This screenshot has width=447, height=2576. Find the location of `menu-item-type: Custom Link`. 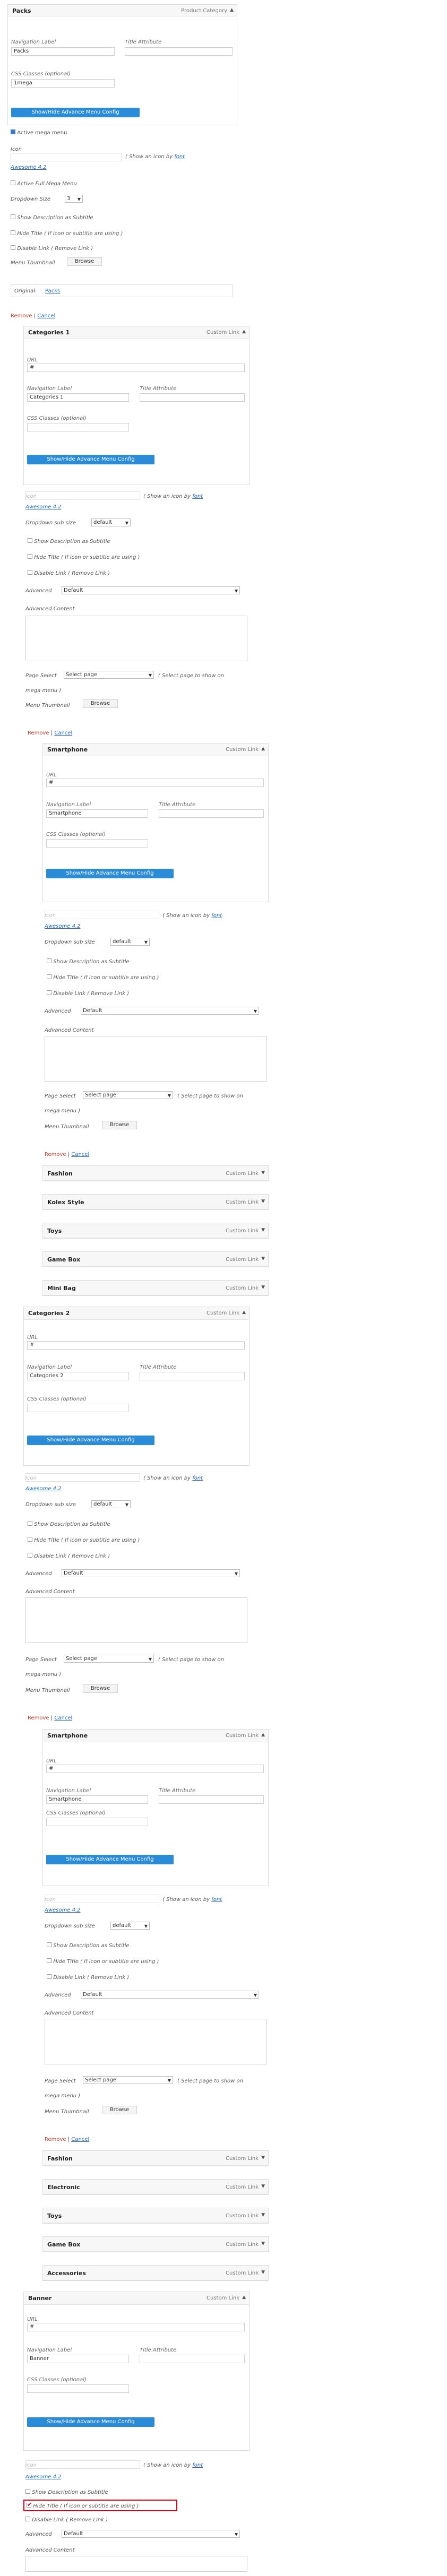

menu-item-type: Custom Link is located at coordinates (223, 332).